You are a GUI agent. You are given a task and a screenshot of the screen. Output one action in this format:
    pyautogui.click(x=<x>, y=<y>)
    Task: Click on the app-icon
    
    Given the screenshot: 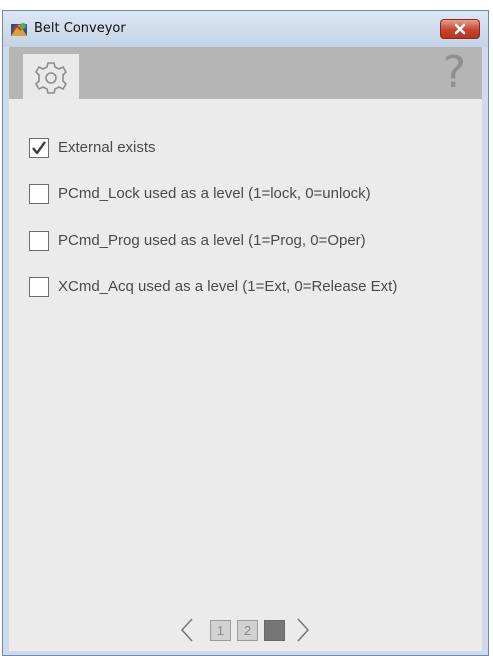 What is the action you would take?
    pyautogui.click(x=19, y=29)
    